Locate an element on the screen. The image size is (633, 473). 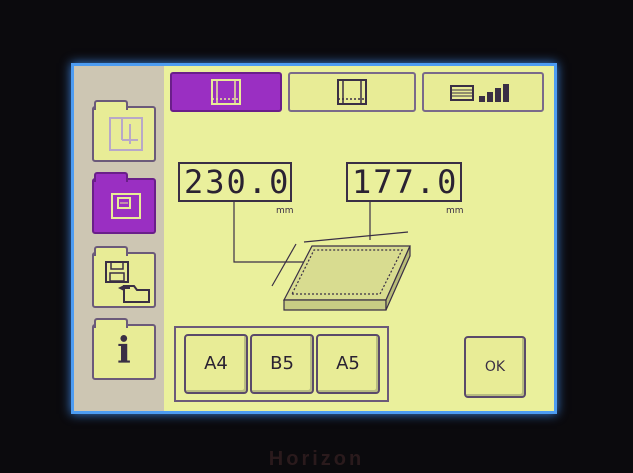
sidebar-item-layout is located at coordinates (124, 131).